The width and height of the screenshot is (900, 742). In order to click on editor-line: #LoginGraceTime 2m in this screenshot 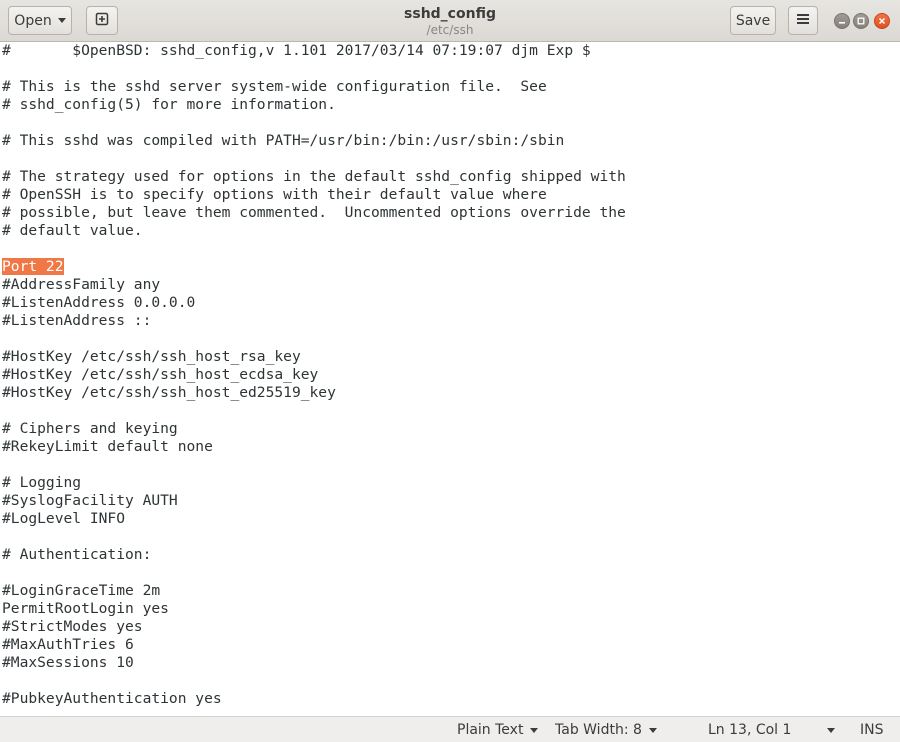, I will do `click(81, 591)`.